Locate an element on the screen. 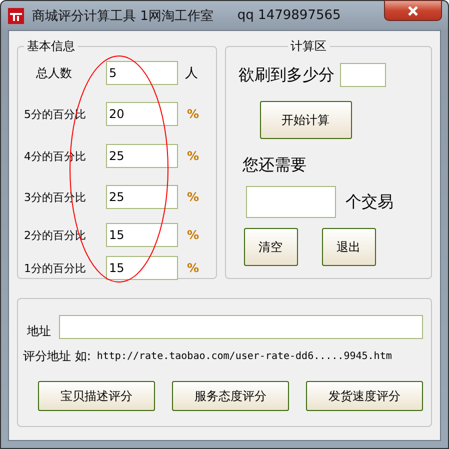  unit-label: 人 is located at coordinates (191, 73).